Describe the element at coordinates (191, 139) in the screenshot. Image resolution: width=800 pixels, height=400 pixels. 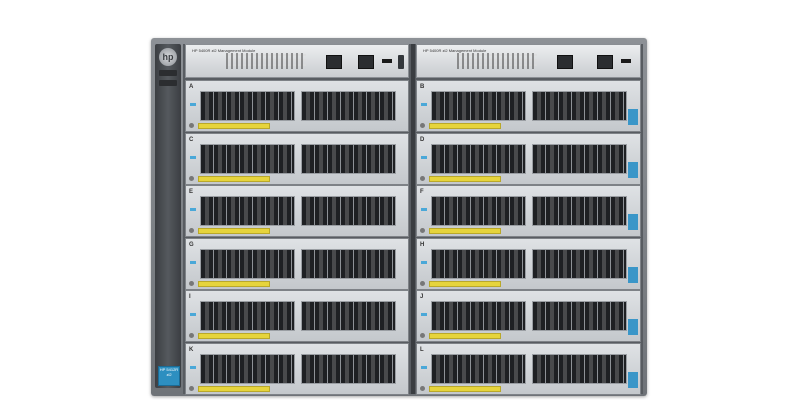
I see `slot-letter: C` at that location.